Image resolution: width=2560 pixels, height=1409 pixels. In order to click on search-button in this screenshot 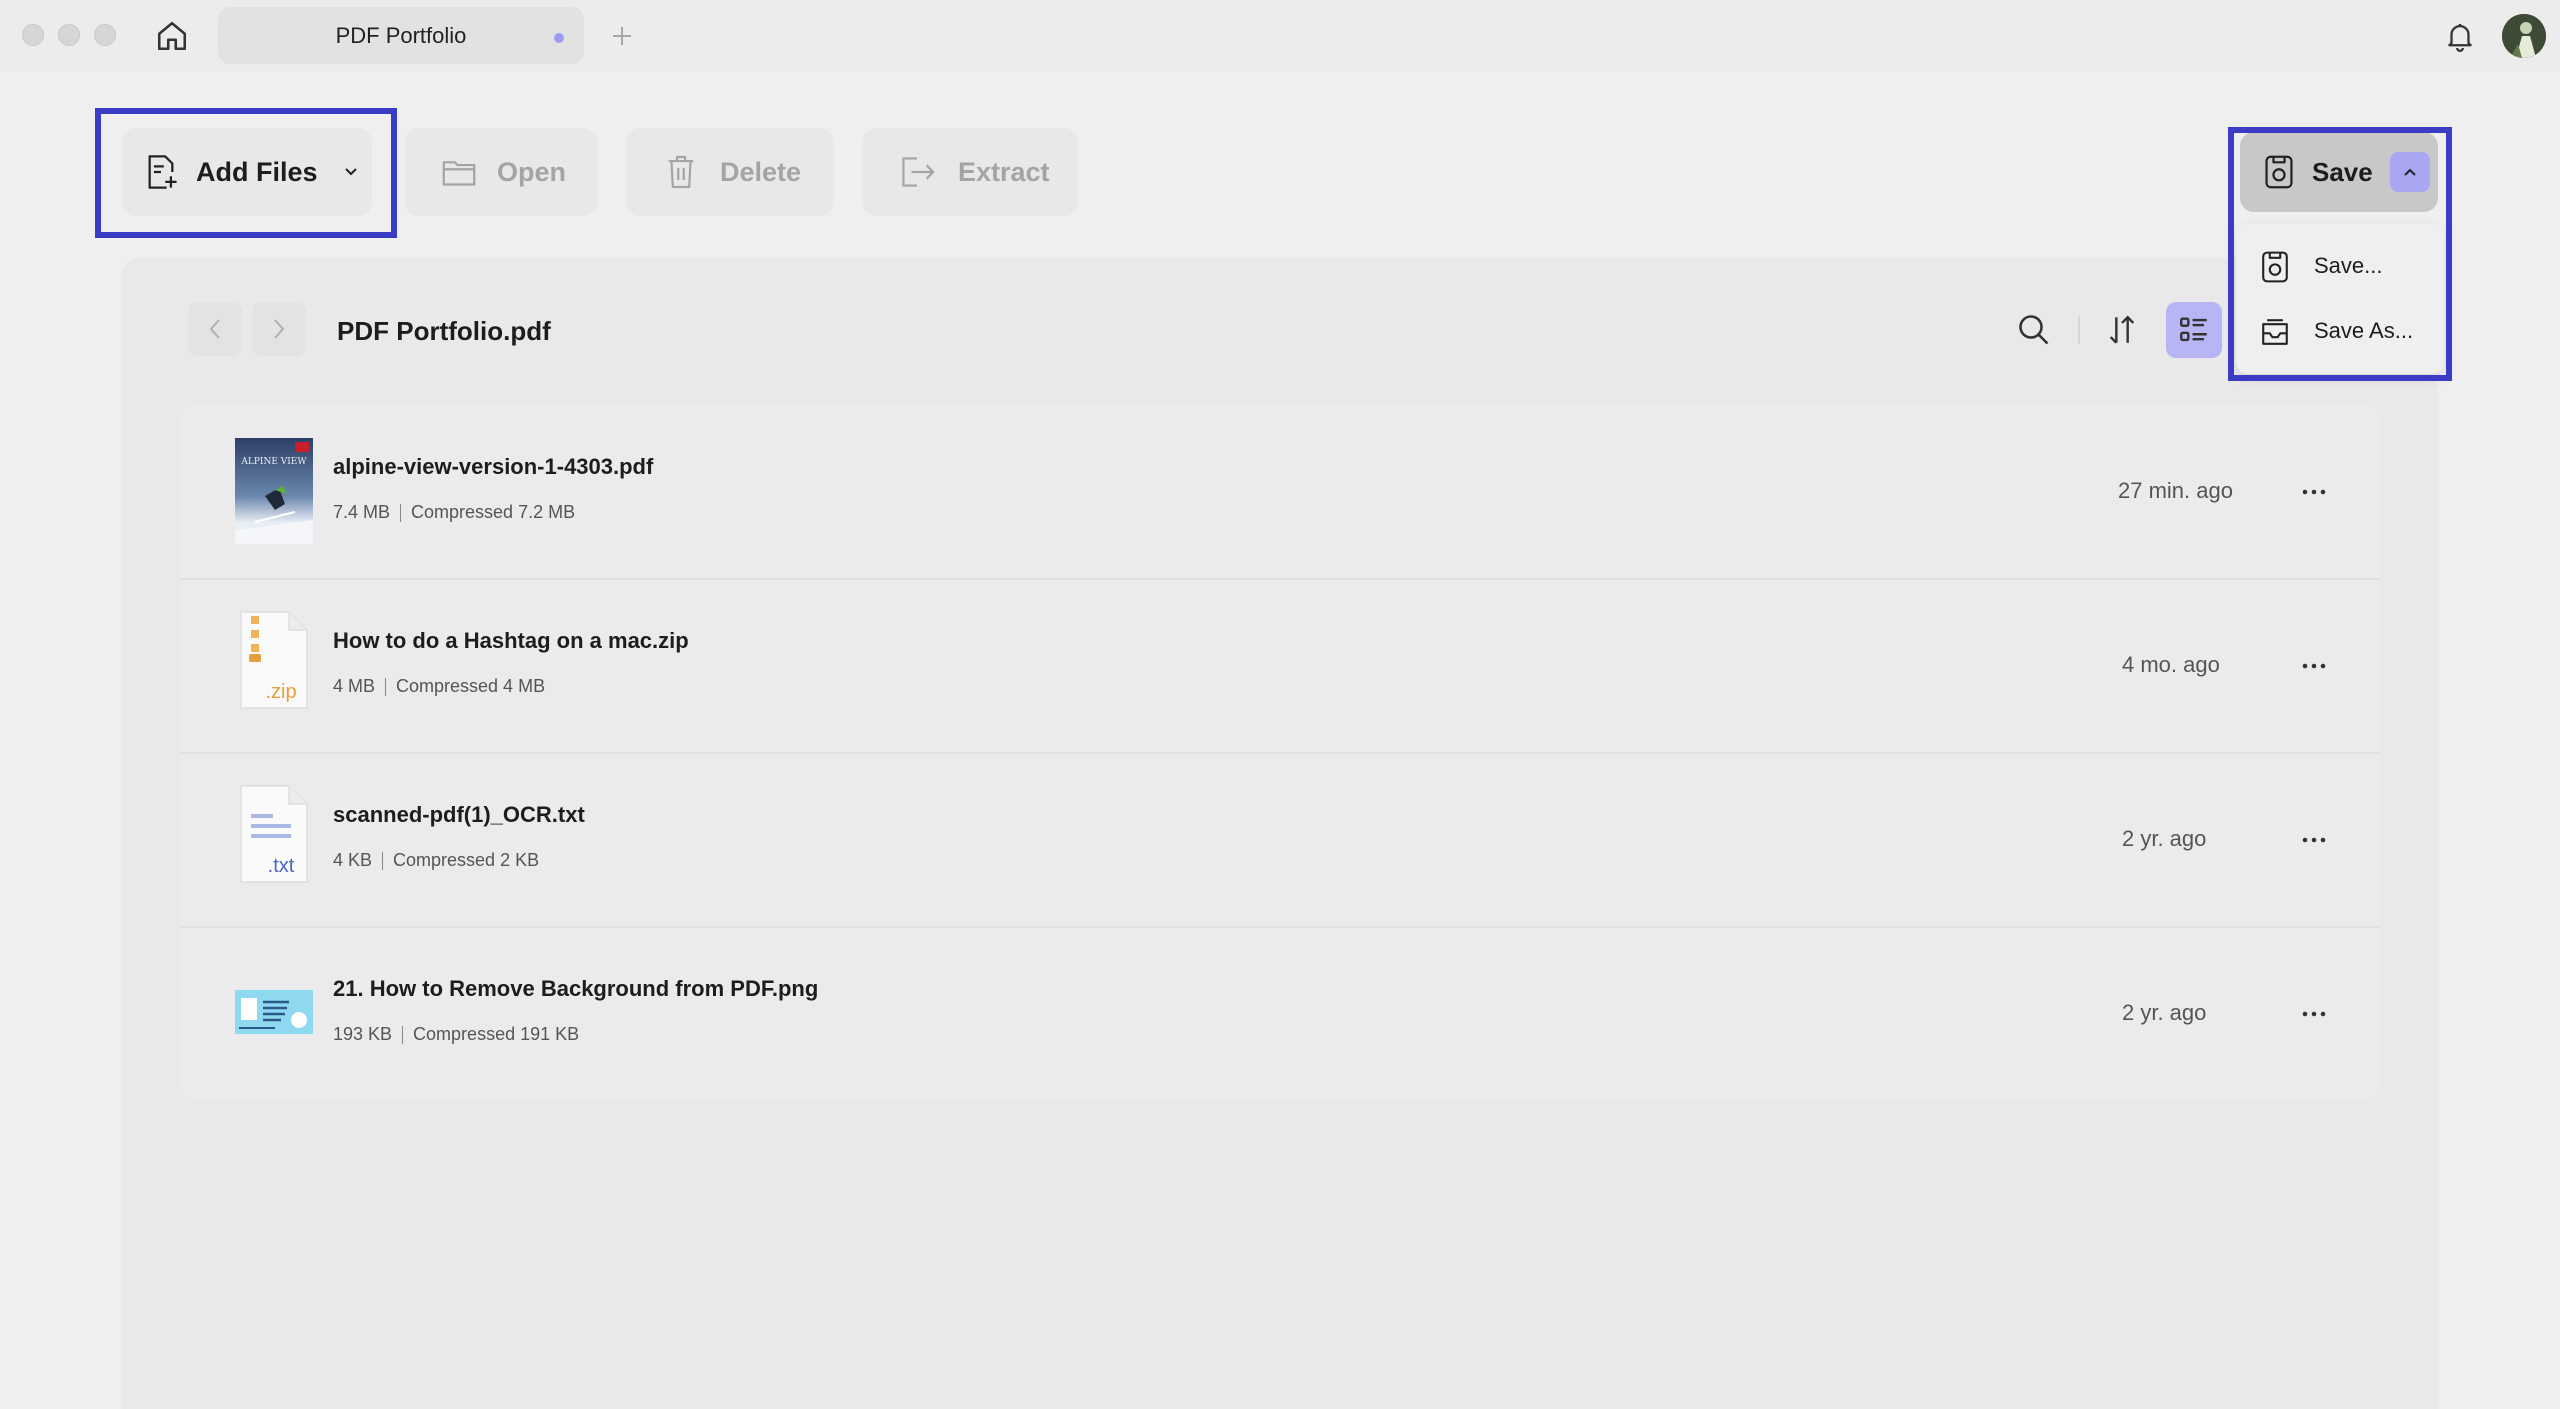, I will do `click(2034, 330)`.